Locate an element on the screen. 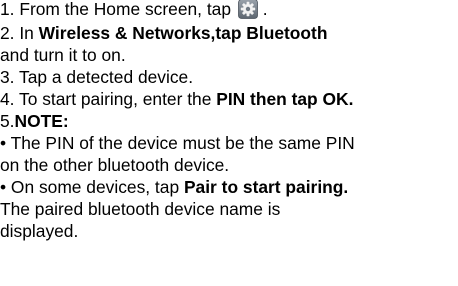 This screenshot has width=458, height=286. step-1-end: . is located at coordinates (265, 9).